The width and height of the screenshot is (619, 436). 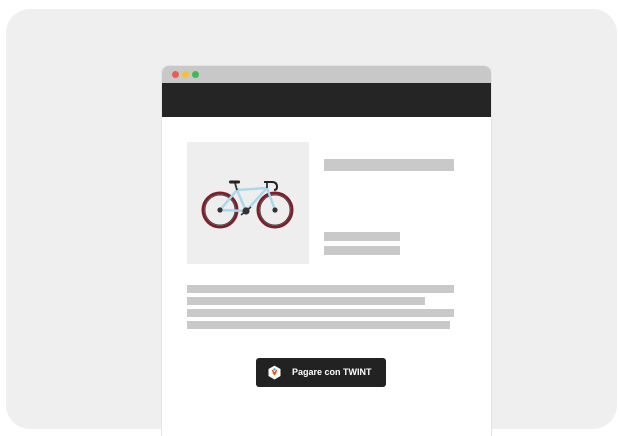 What do you see at coordinates (332, 372) in the screenshot?
I see `pay-button-label: Pagare con TWINT` at bounding box center [332, 372].